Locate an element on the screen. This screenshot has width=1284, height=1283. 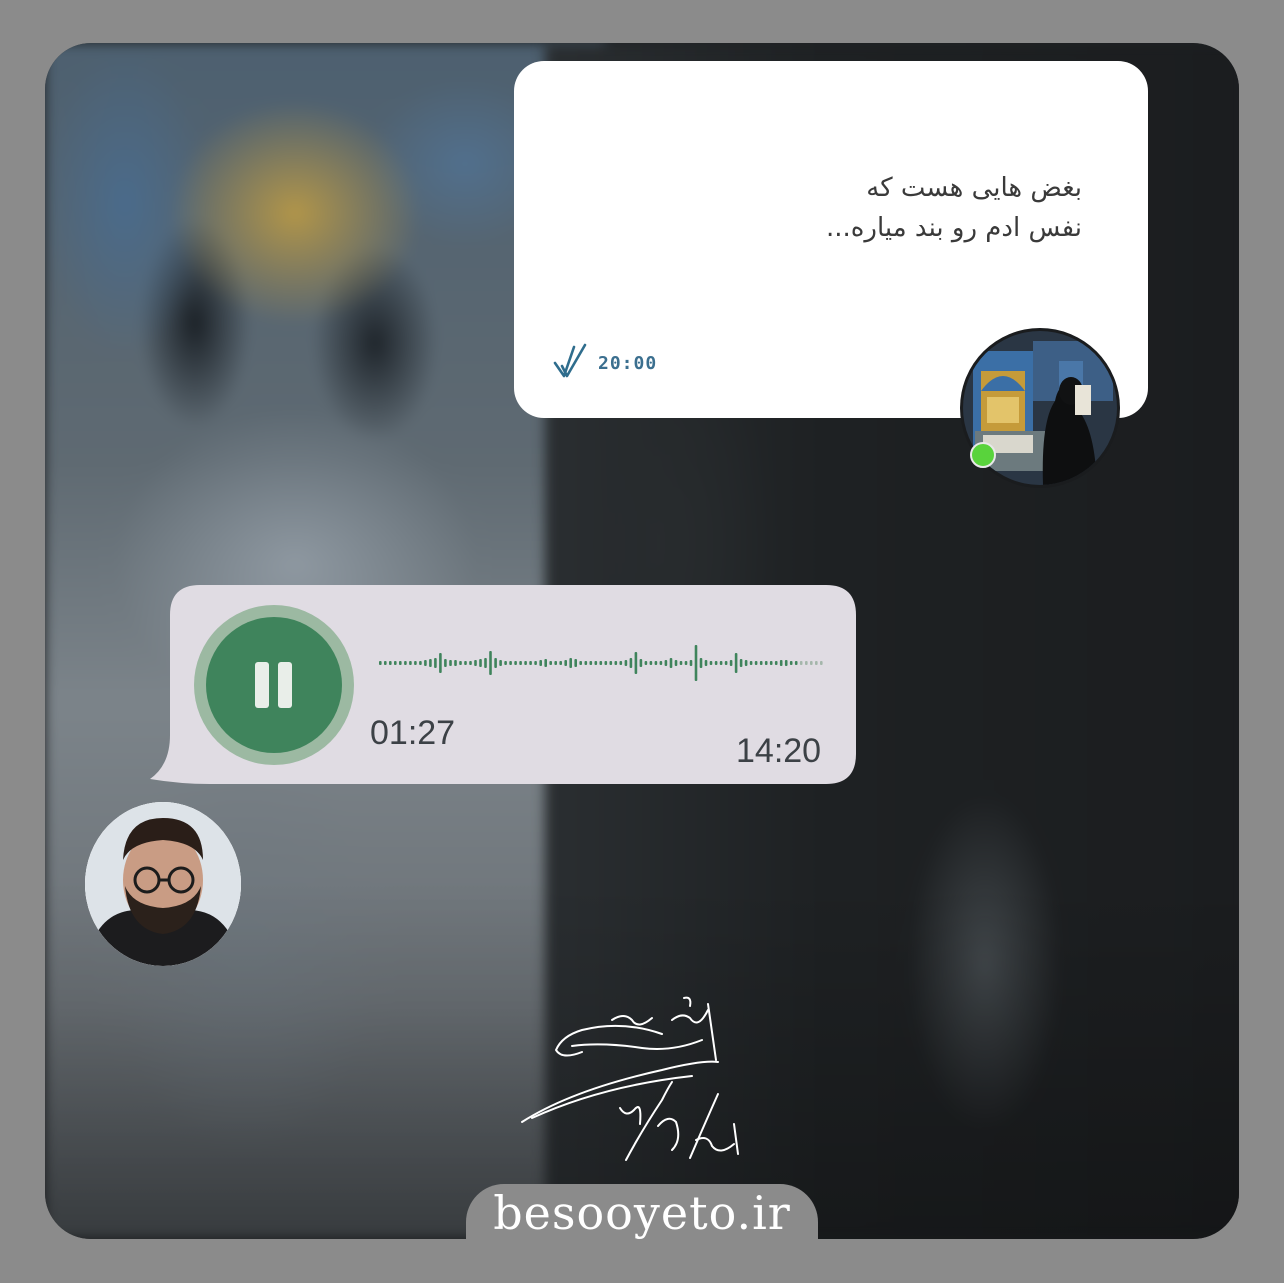
pause-button is located at coordinates (274, 685).